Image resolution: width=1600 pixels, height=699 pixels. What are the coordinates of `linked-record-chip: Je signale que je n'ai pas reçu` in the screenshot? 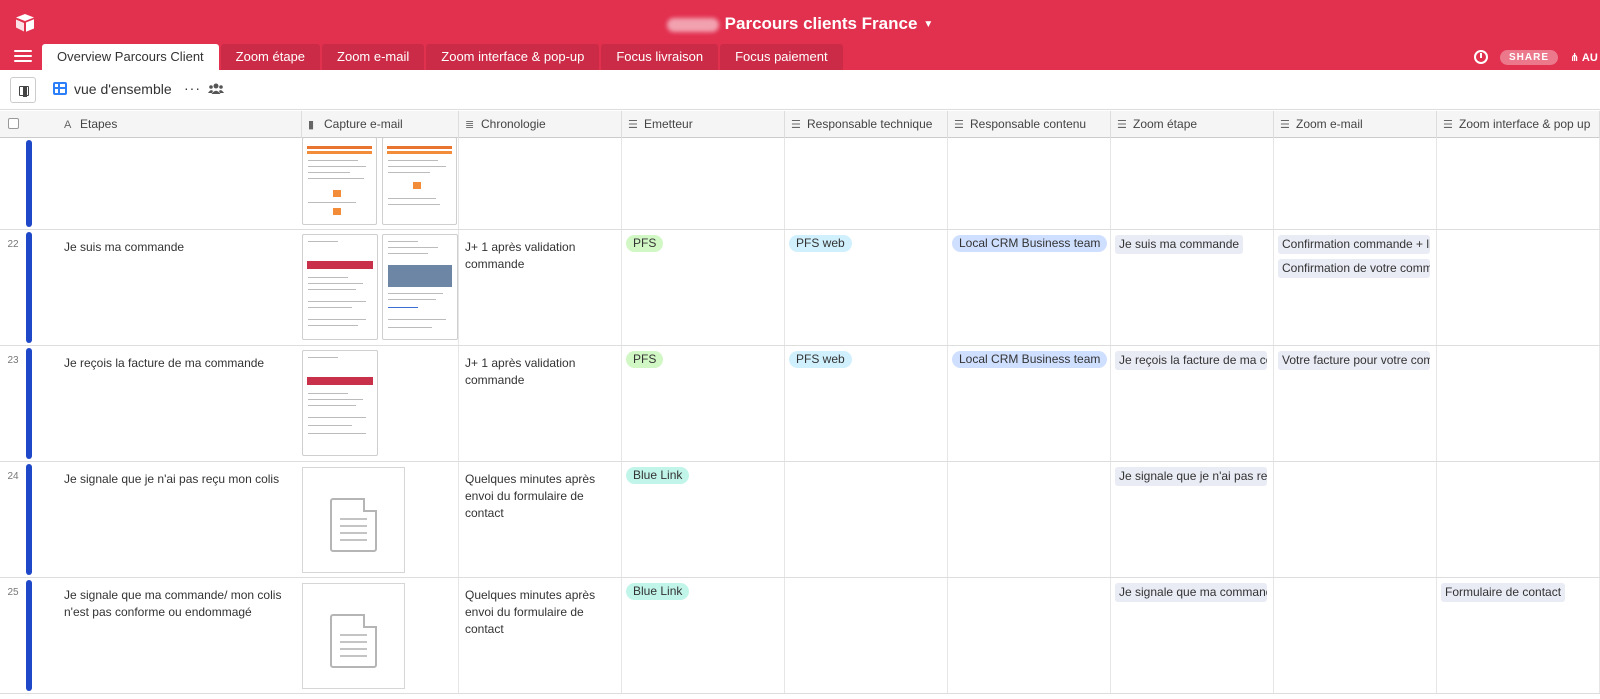 It's located at (1191, 476).